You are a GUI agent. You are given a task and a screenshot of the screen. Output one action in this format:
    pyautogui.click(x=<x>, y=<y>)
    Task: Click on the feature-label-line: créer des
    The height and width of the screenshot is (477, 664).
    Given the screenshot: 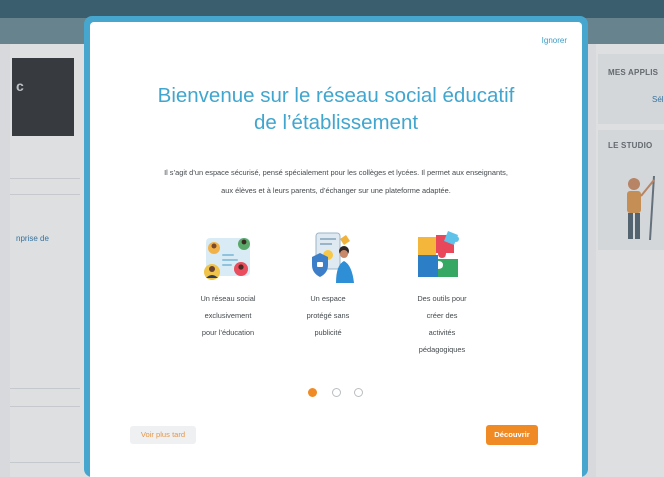 What is the action you would take?
    pyautogui.click(x=442, y=315)
    